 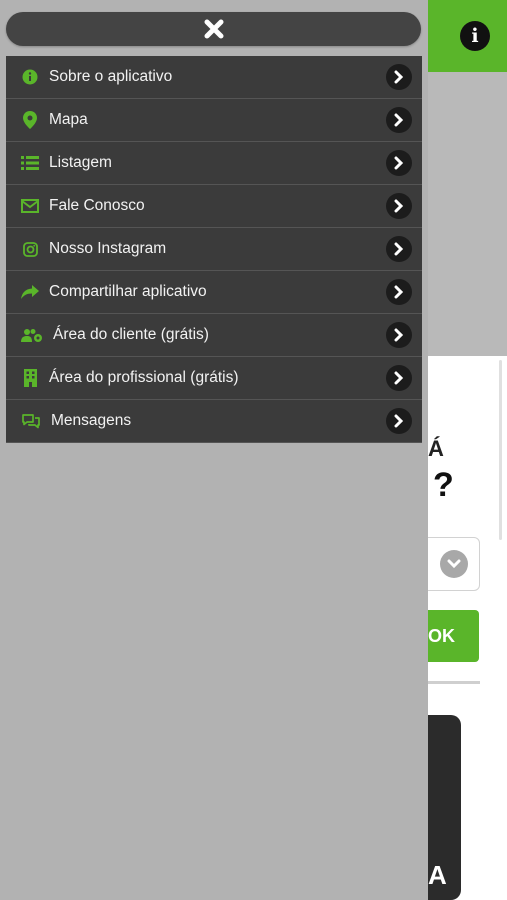 I want to click on menu-item-label: Fale Conosco, so click(x=97, y=205).